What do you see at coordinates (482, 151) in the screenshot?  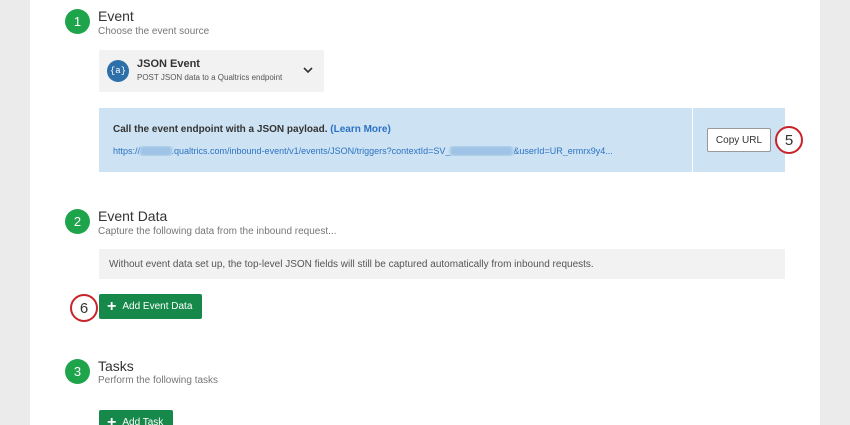 I see `url-redacted-survey-id: xxxxxxxxxxxxxx` at bounding box center [482, 151].